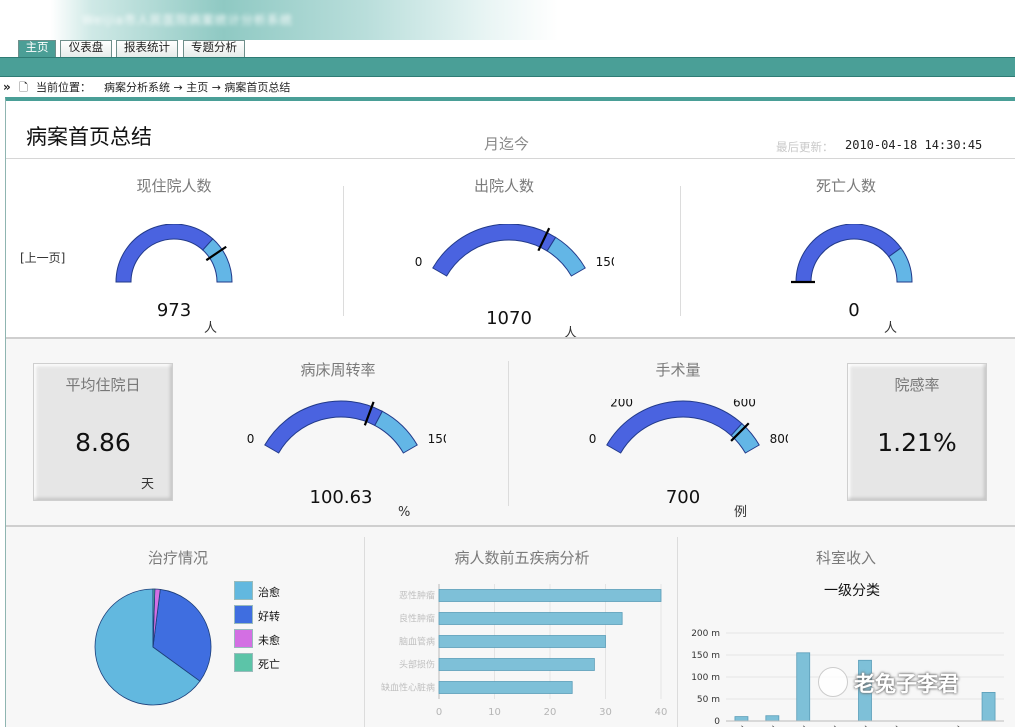 The width and height of the screenshot is (1015, 727). What do you see at coordinates (507, 67) in the screenshot?
I see `toolbar-strip` at bounding box center [507, 67].